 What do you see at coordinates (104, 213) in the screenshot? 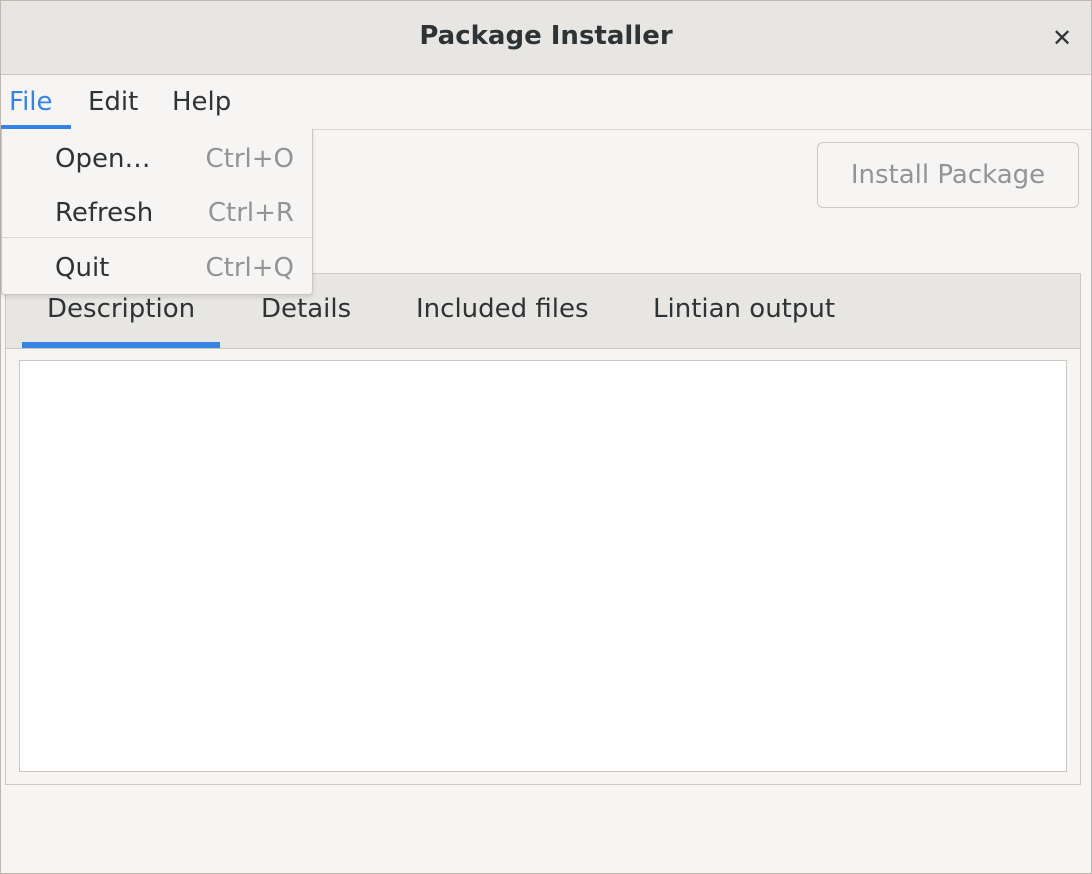
I see `menu-item-refresh-label: Refresh` at bounding box center [104, 213].